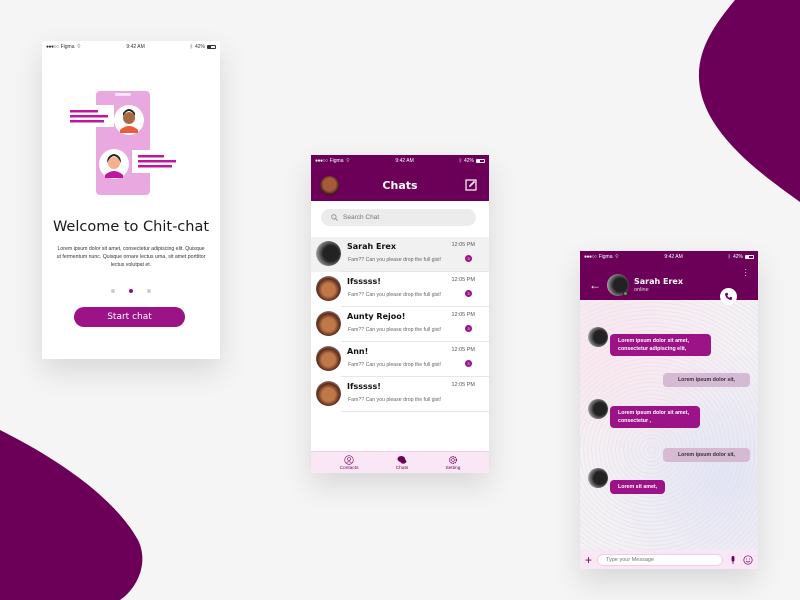  What do you see at coordinates (400, 185) in the screenshot?
I see `page-title: Chats` at bounding box center [400, 185].